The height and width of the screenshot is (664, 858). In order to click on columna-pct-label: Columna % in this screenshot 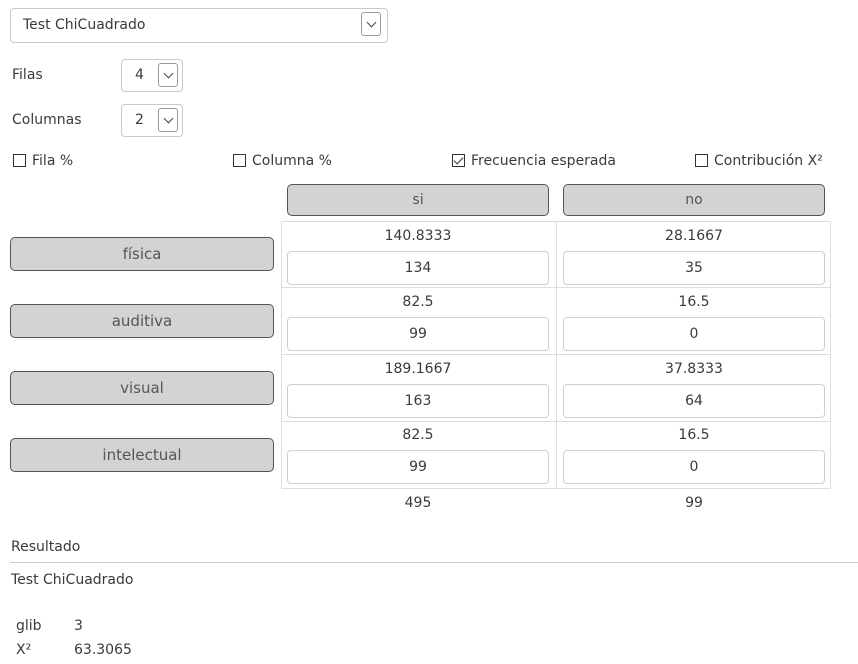, I will do `click(292, 161)`.